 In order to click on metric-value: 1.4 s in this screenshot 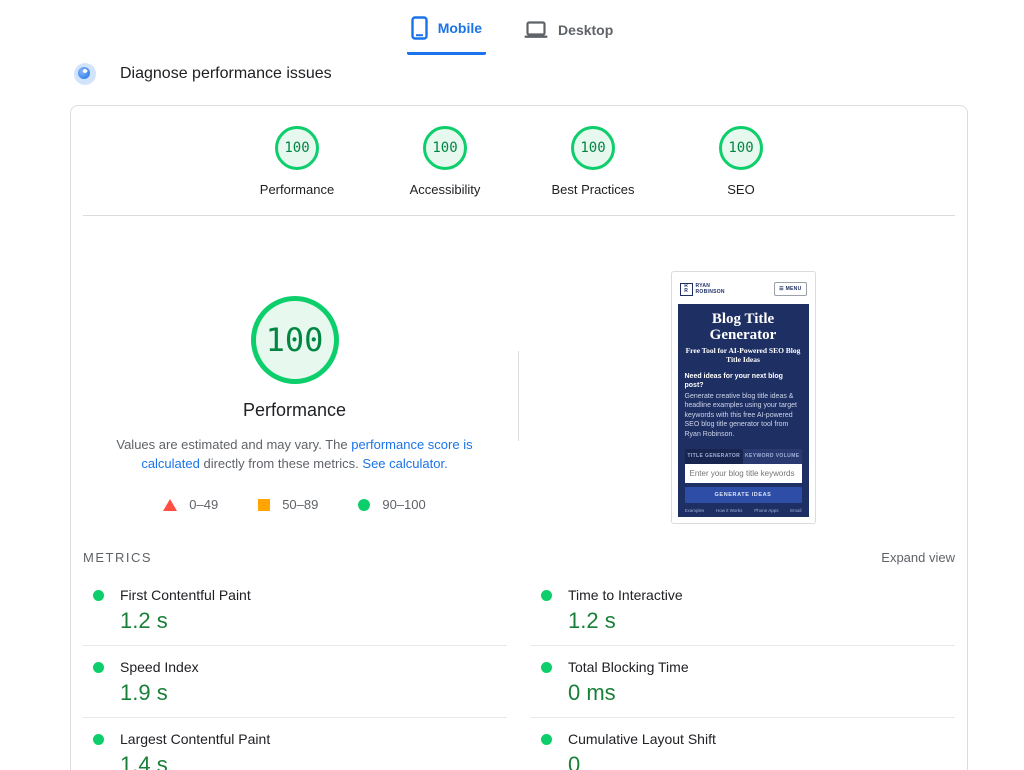, I will do `click(144, 761)`.